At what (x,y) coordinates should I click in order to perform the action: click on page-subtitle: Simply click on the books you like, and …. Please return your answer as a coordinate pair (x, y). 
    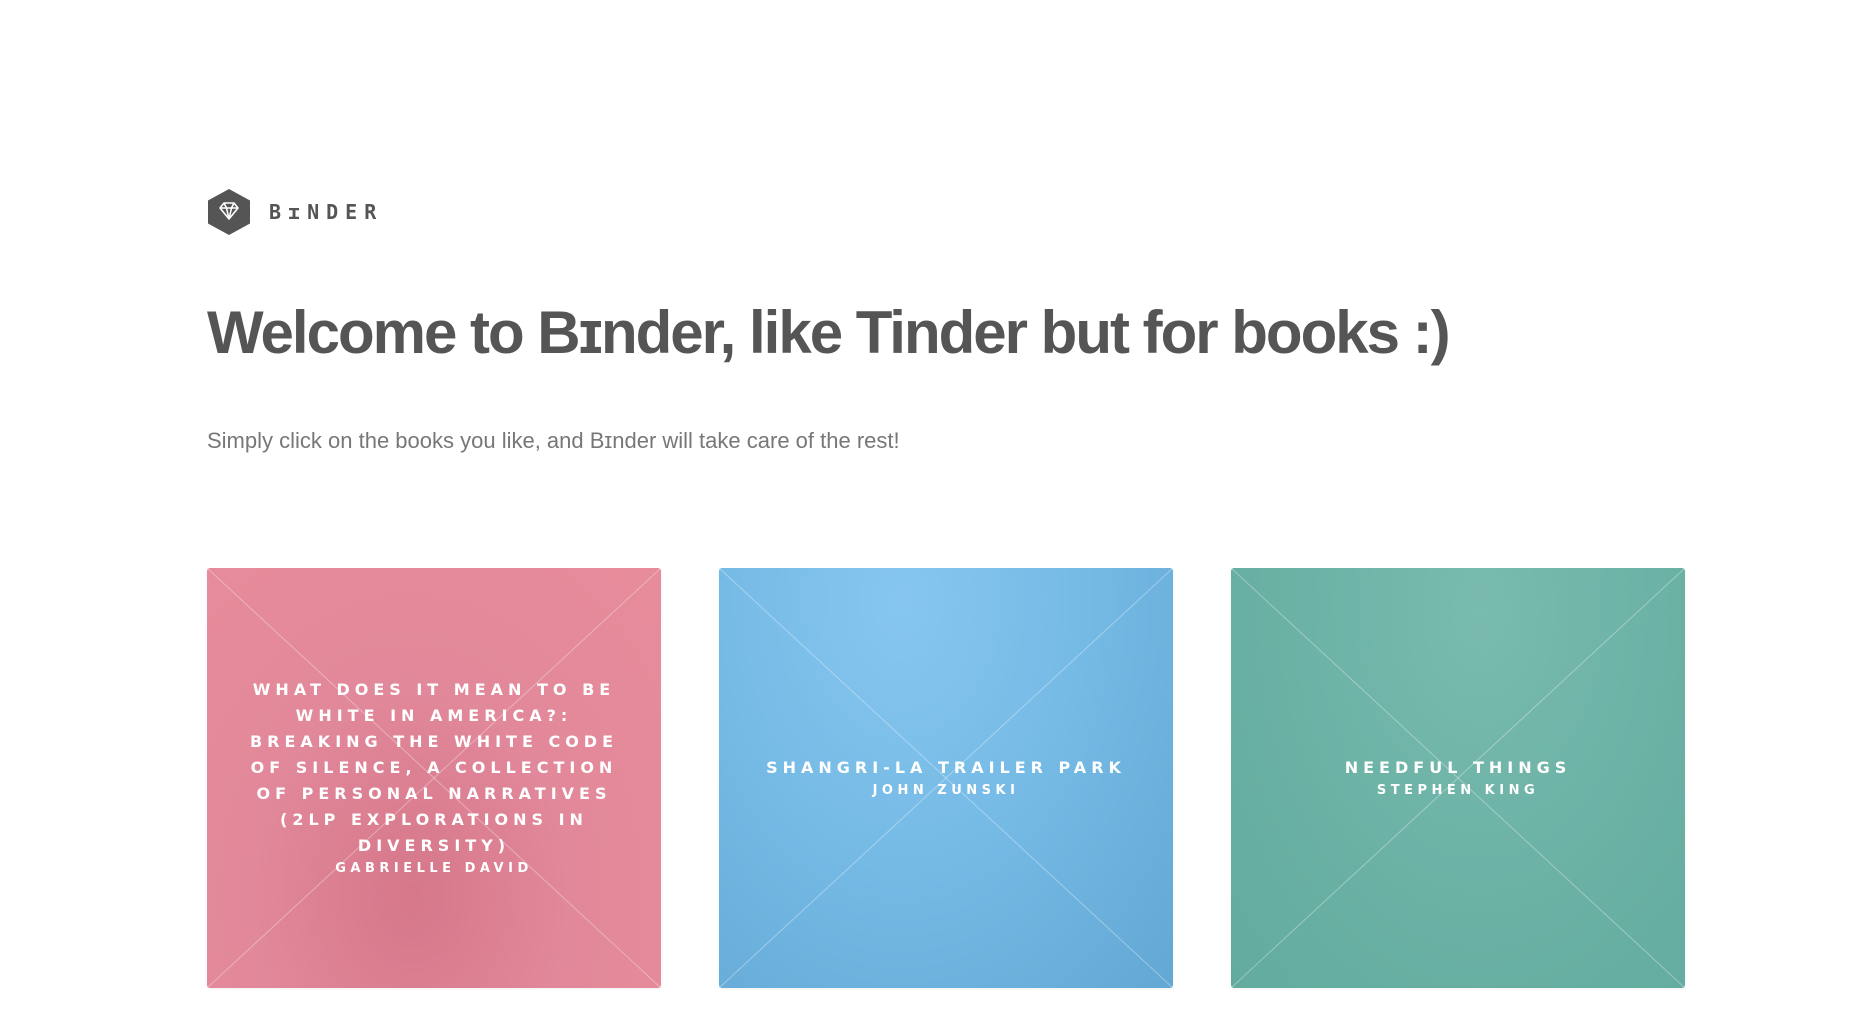
    Looking at the image, I should click on (553, 440).